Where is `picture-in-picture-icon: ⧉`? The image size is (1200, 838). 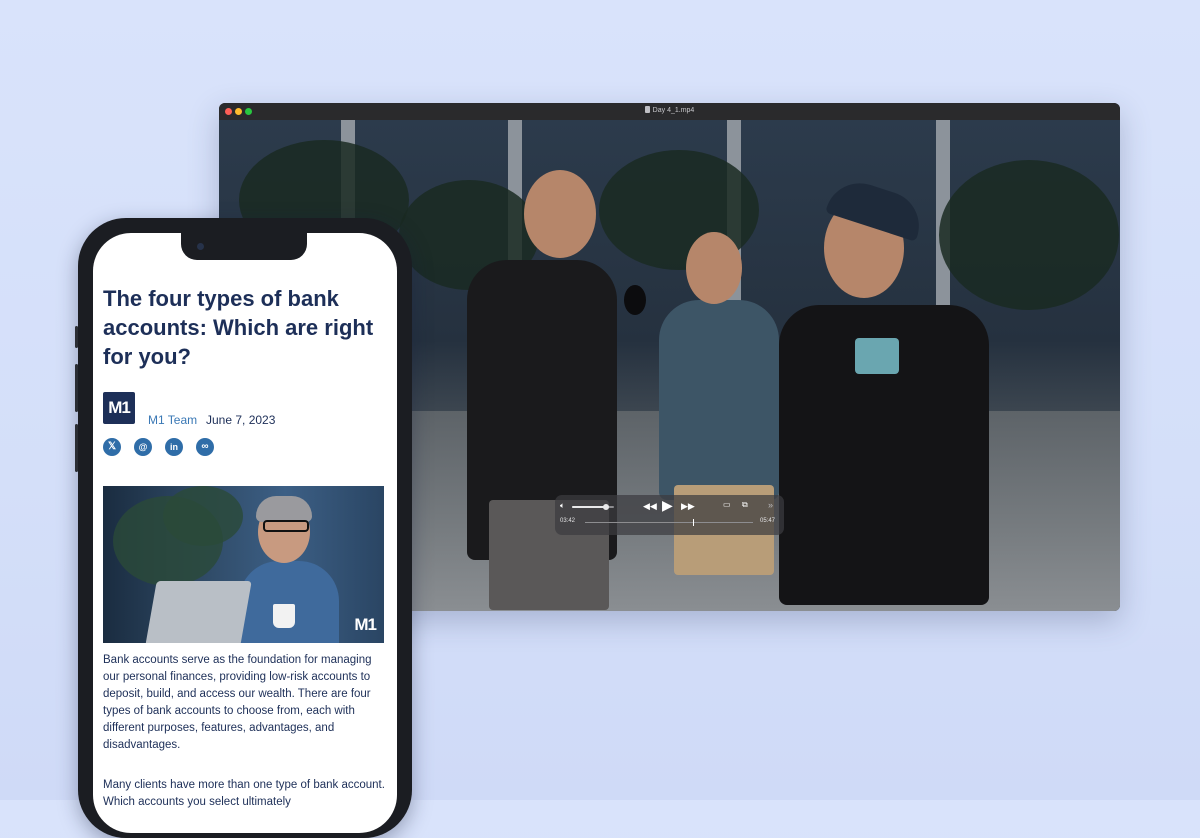 picture-in-picture-icon: ⧉ is located at coordinates (745, 505).